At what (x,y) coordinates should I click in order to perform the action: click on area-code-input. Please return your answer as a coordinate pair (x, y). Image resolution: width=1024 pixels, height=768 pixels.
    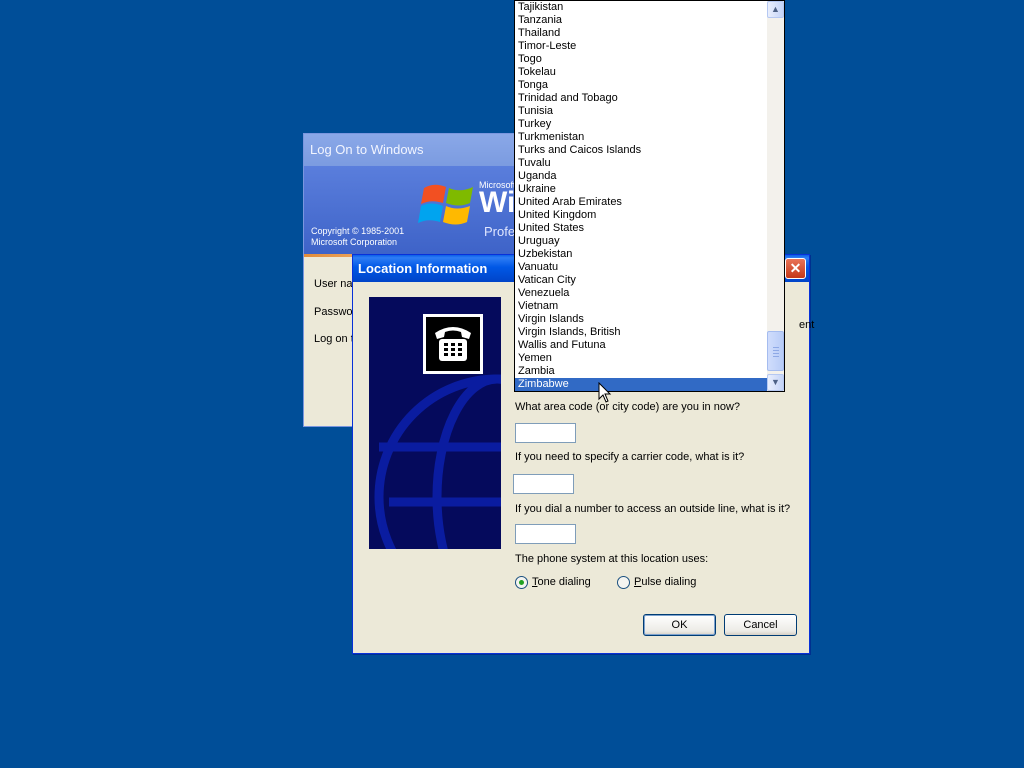
    Looking at the image, I should click on (545, 433).